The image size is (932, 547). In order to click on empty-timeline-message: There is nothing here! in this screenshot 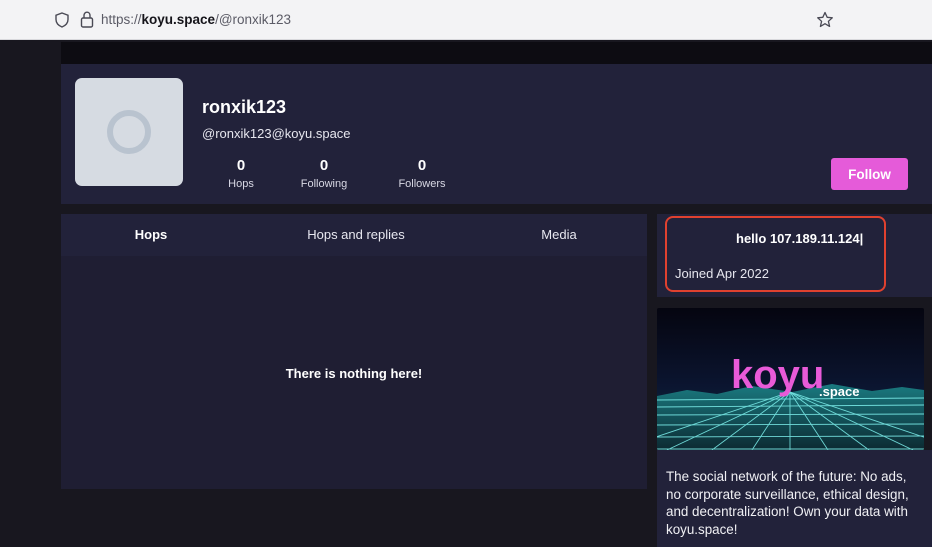, I will do `click(354, 373)`.